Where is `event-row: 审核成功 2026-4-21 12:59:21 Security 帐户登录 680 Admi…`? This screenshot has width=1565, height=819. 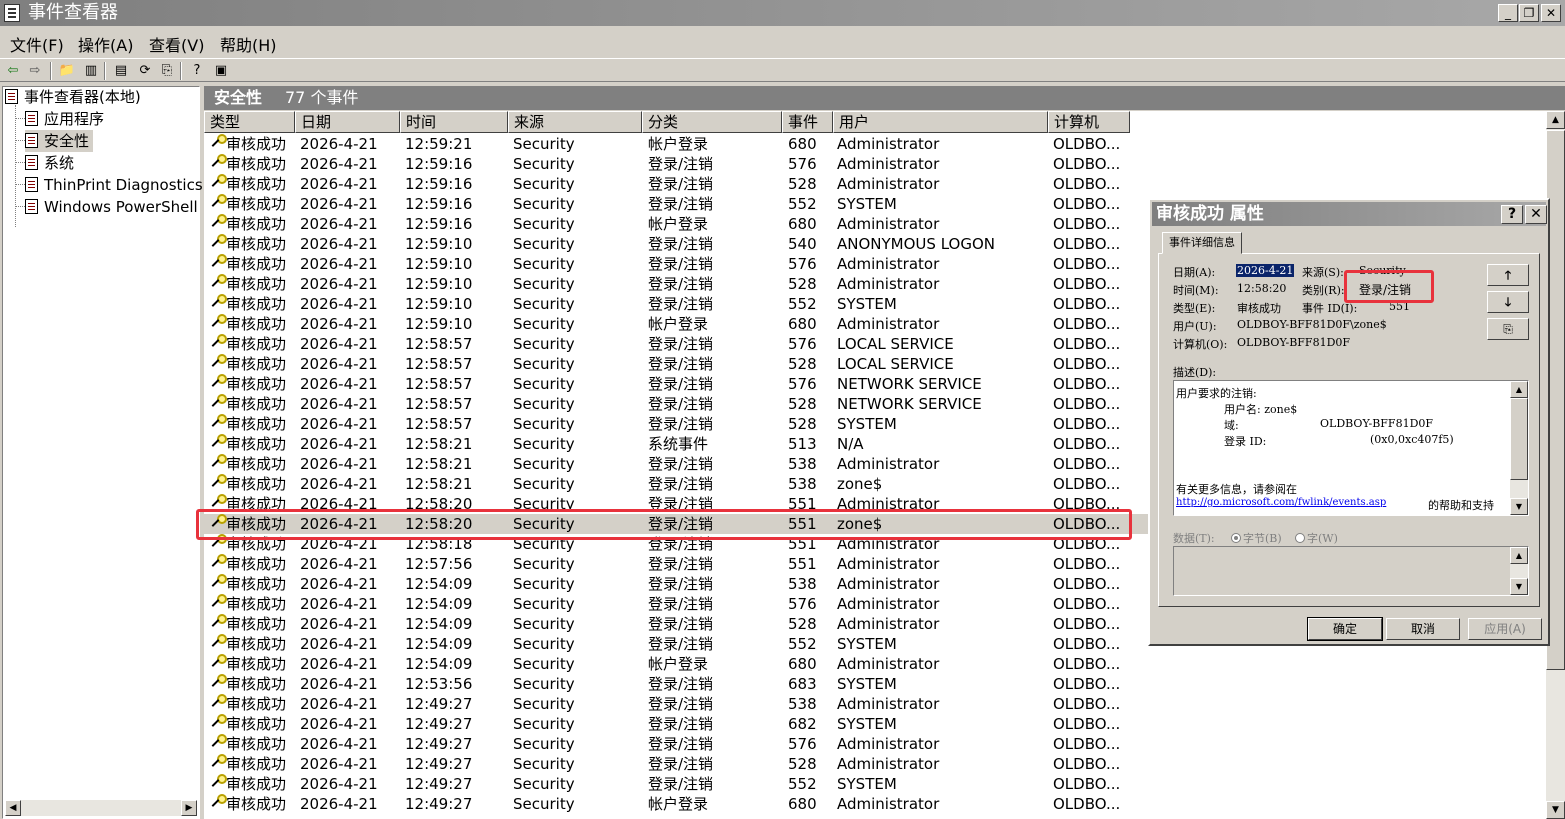
event-row: 审核成功 2026-4-21 12:59:21 Security 帐户登录 680 Admi… is located at coordinates (875, 144).